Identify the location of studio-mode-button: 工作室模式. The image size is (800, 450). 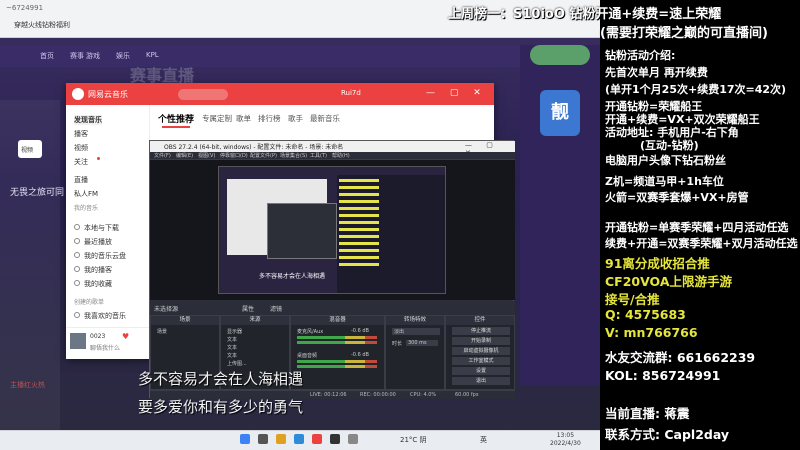
(481, 361).